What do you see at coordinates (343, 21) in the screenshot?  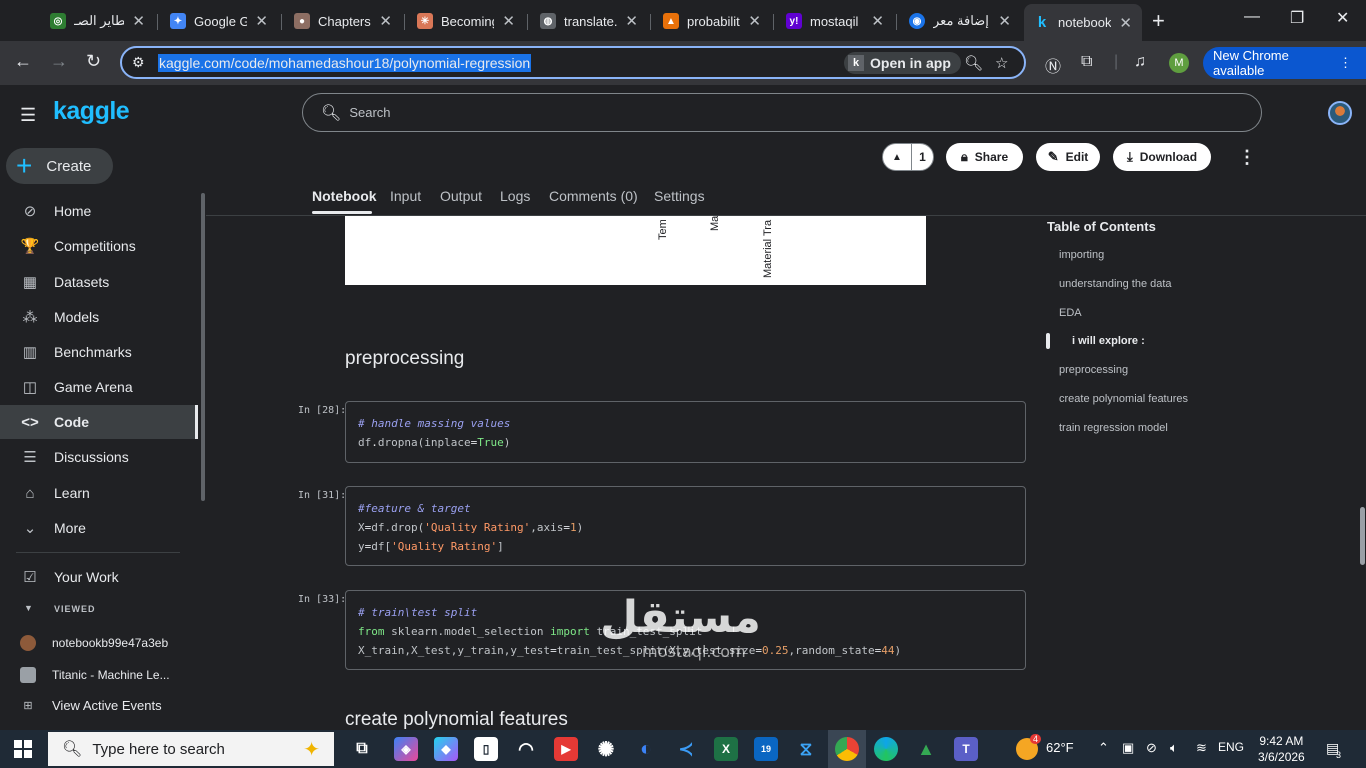 I see `browser-tab: ● Chapters ✕` at bounding box center [343, 21].